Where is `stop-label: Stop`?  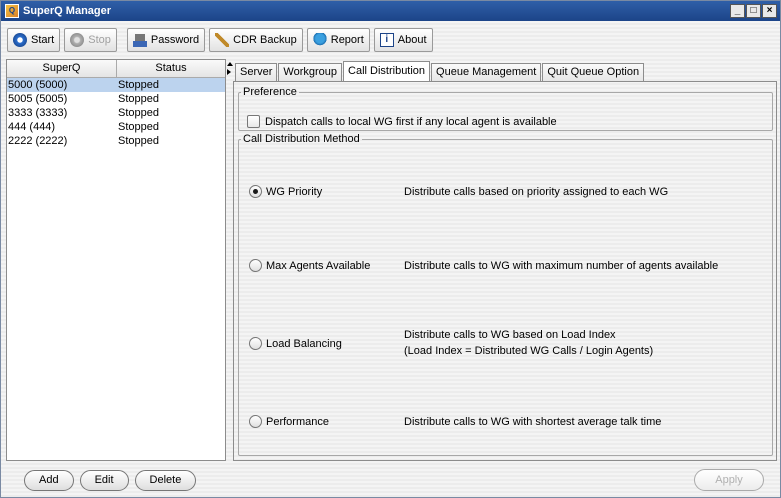 stop-label: Stop is located at coordinates (99, 40).